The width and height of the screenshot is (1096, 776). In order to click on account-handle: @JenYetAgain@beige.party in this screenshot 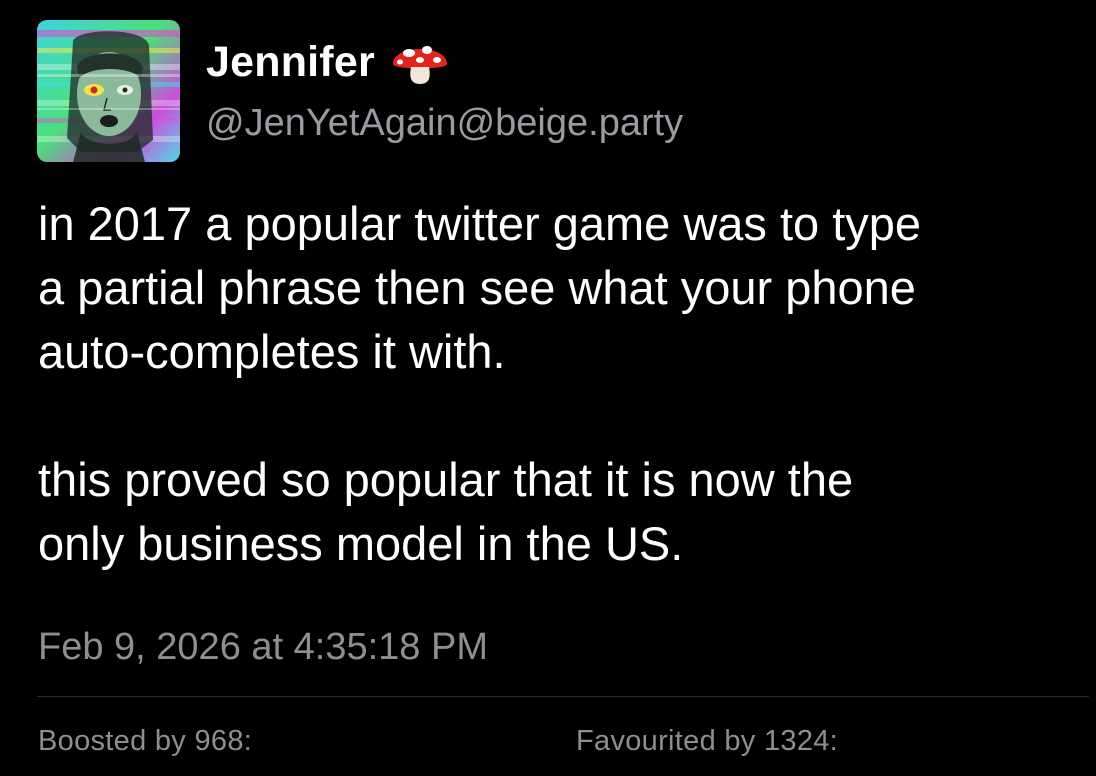, I will do `click(444, 123)`.